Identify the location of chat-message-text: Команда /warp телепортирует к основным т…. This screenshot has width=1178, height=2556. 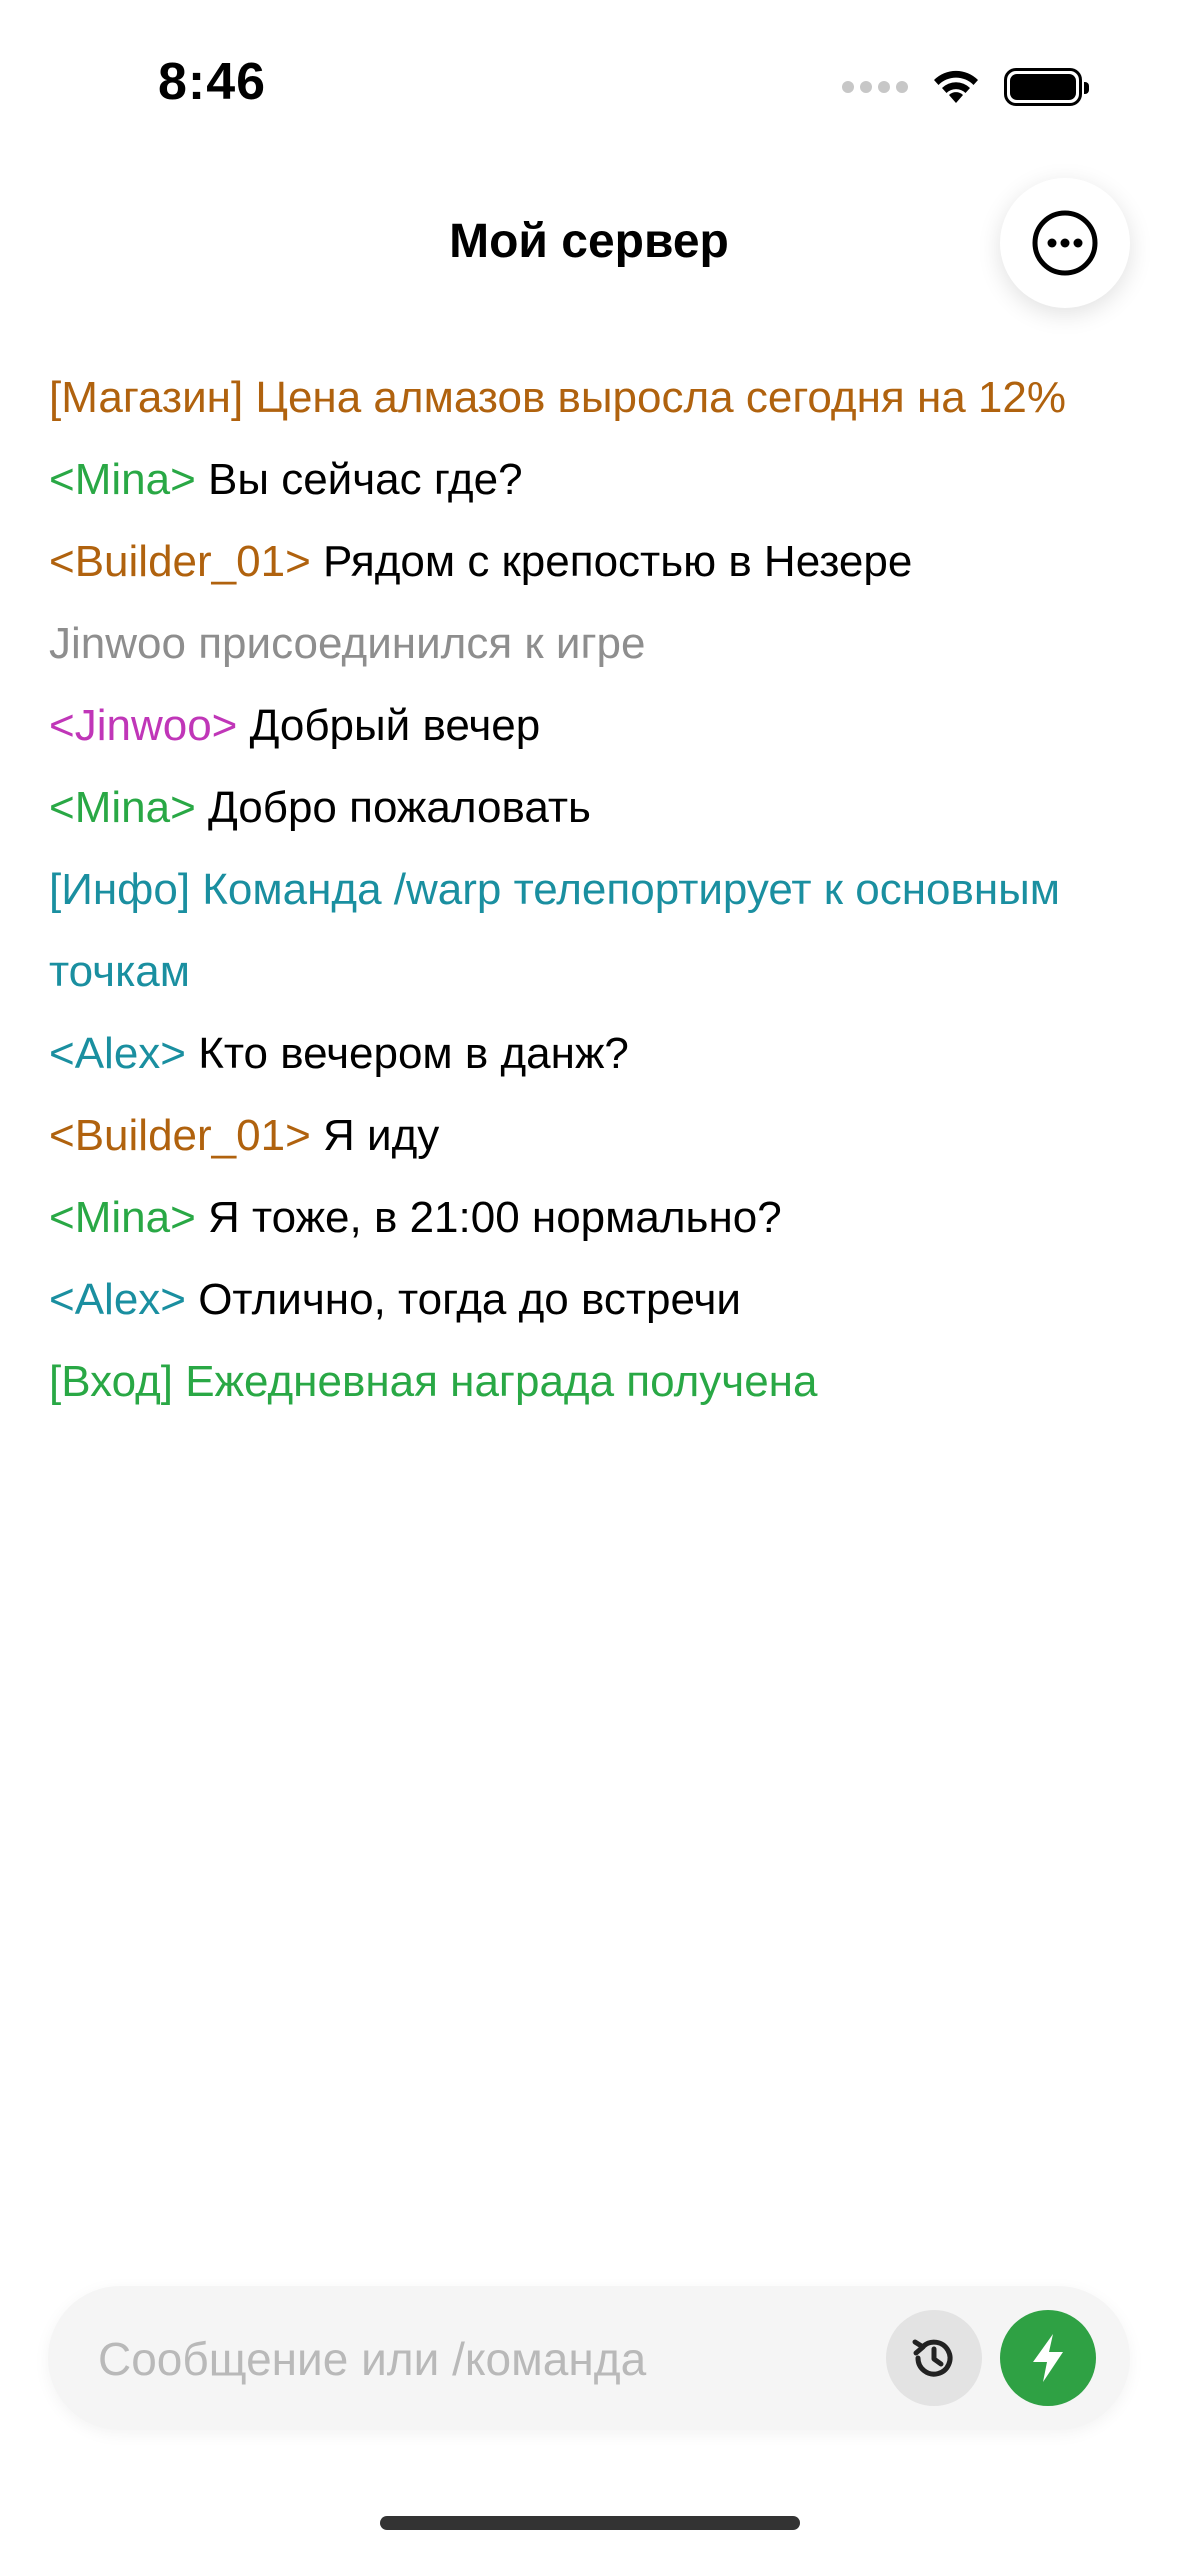
(561, 930).